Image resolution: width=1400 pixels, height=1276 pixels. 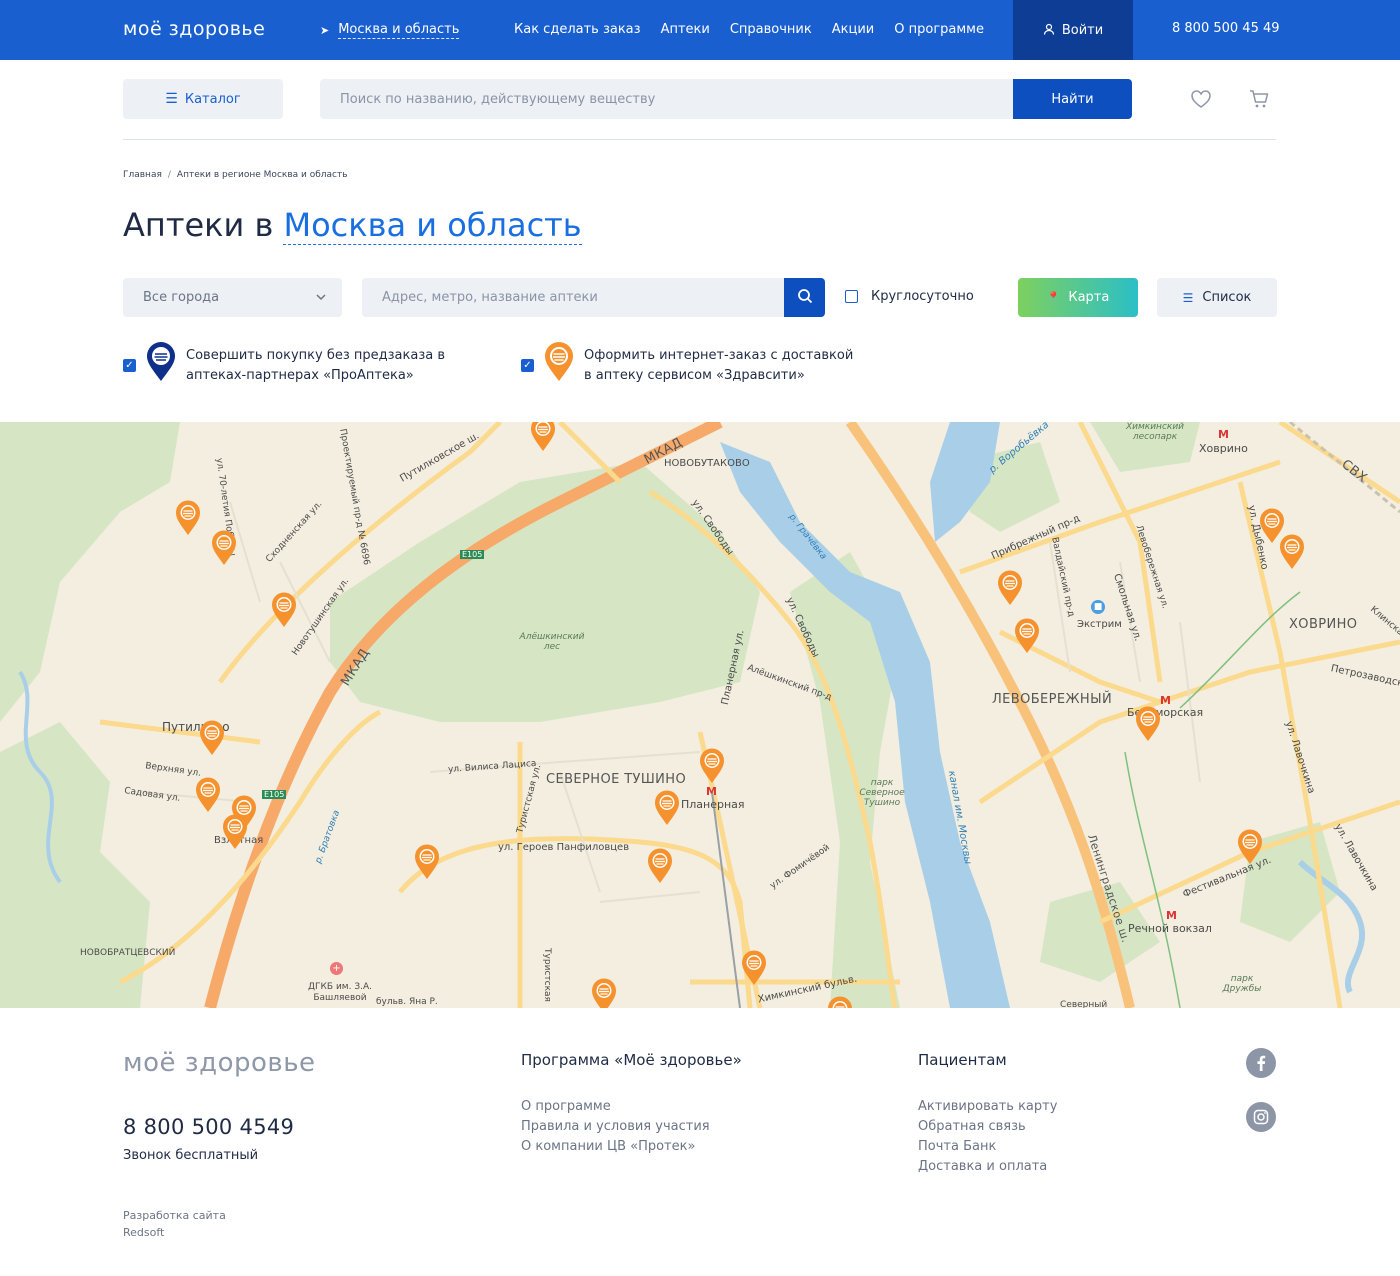 I want to click on nav-how-to-order: Как сделать заказ, so click(x=577, y=29).